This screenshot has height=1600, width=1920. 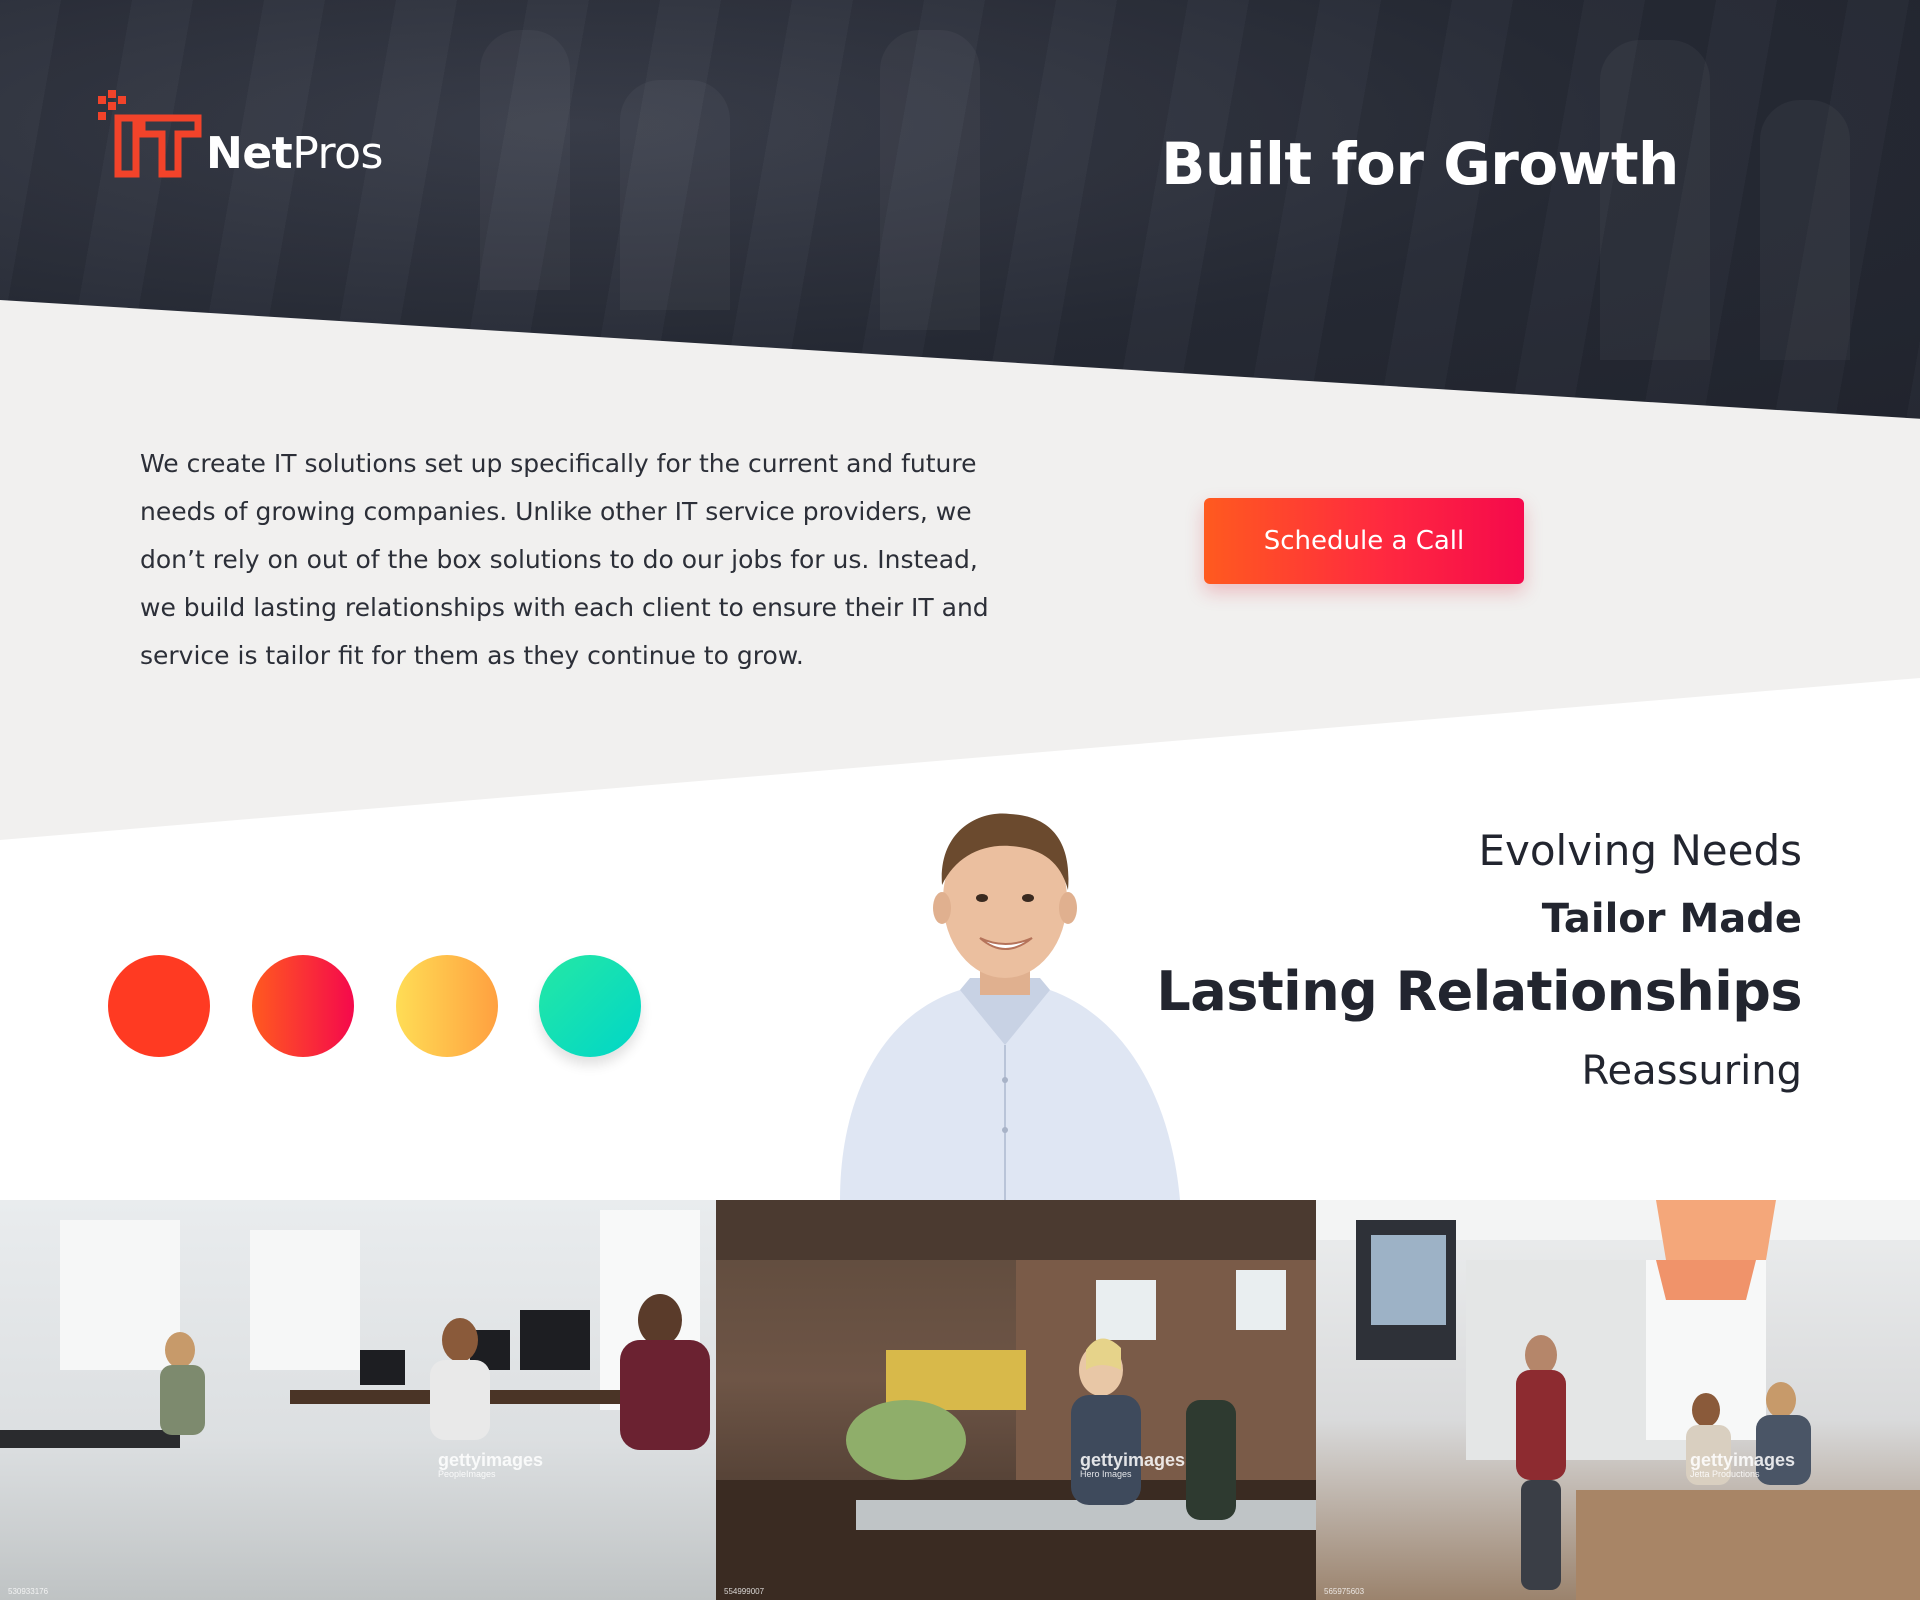 What do you see at coordinates (294, 153) in the screenshot?
I see `brand-name: NetPros` at bounding box center [294, 153].